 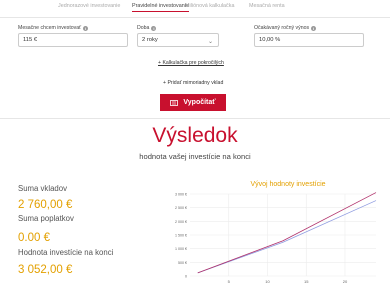 I want to click on final-value: 3 052,00 €, so click(x=45, y=270).